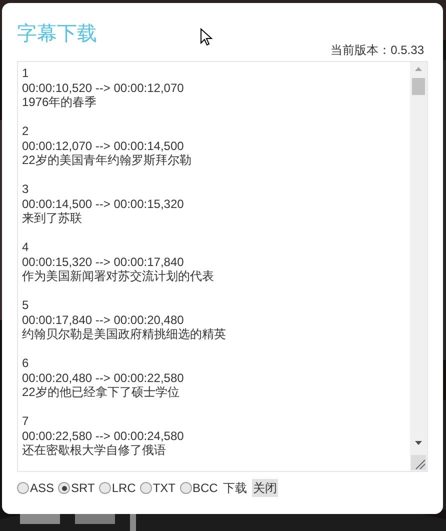  I want to click on format-radio: SRT, so click(76, 488).